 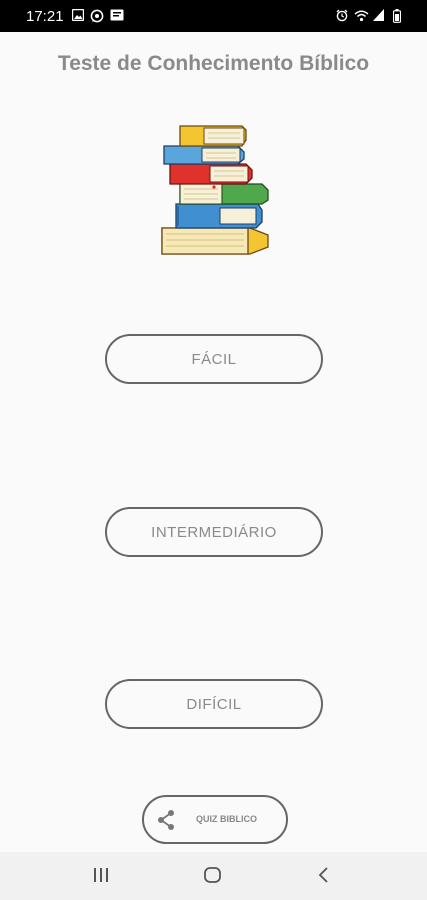 What do you see at coordinates (213, 63) in the screenshot?
I see `page-title: Teste de Conhecimento Bíblico` at bounding box center [213, 63].